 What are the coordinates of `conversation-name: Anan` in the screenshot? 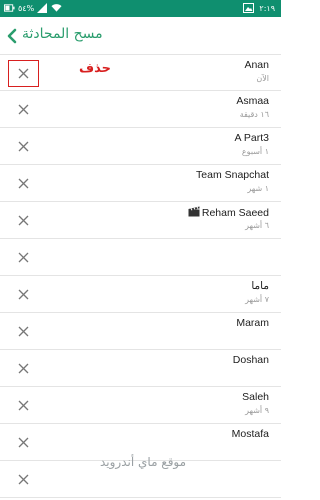 It's located at (256, 65).